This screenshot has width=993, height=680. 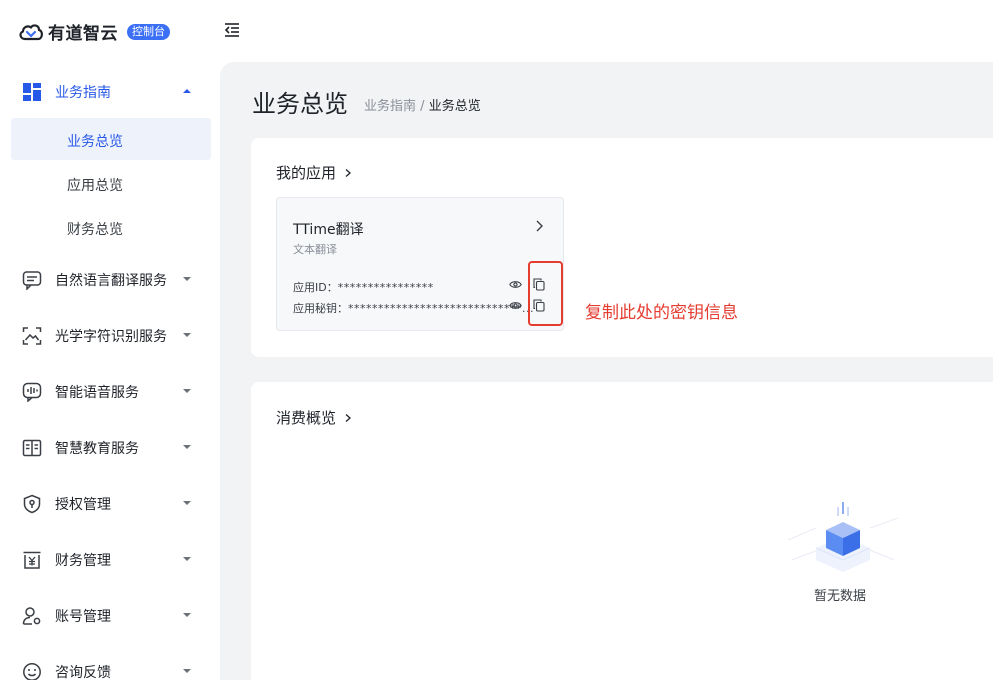 I want to click on sidebar-group-account: 账号管理, so click(x=110, y=615).